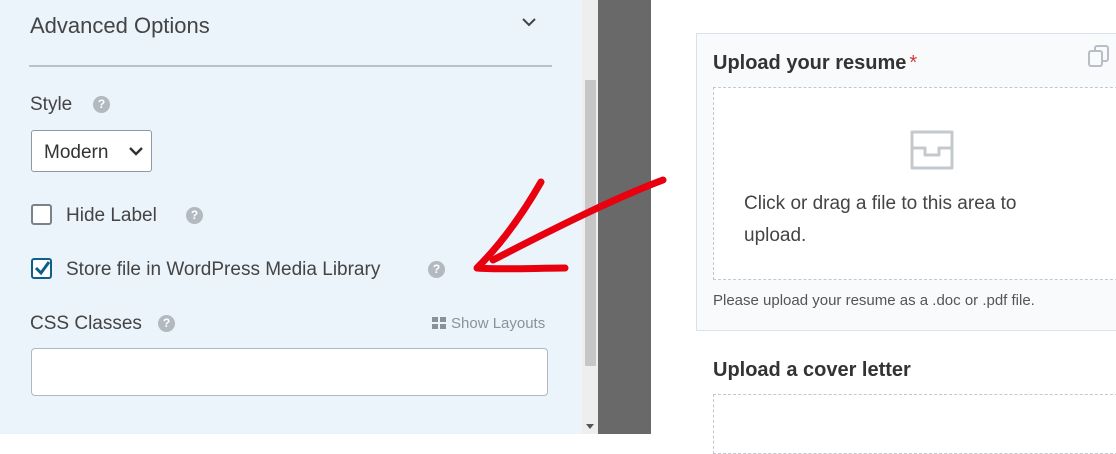  I want to click on resume-field-label: Upload your resume, so click(810, 63).